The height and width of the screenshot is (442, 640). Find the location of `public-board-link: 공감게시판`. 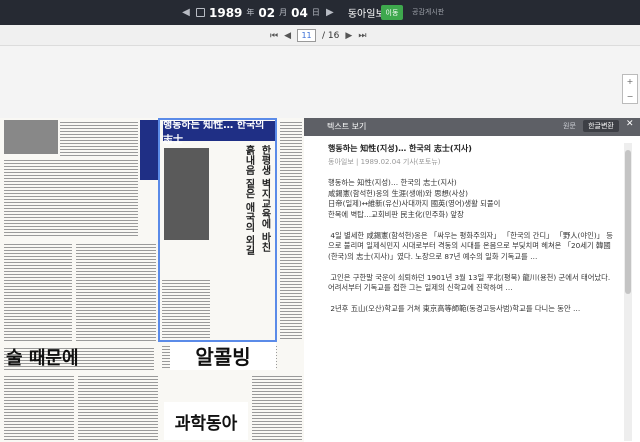

public-board-link: 공감게시판 is located at coordinates (428, 12).